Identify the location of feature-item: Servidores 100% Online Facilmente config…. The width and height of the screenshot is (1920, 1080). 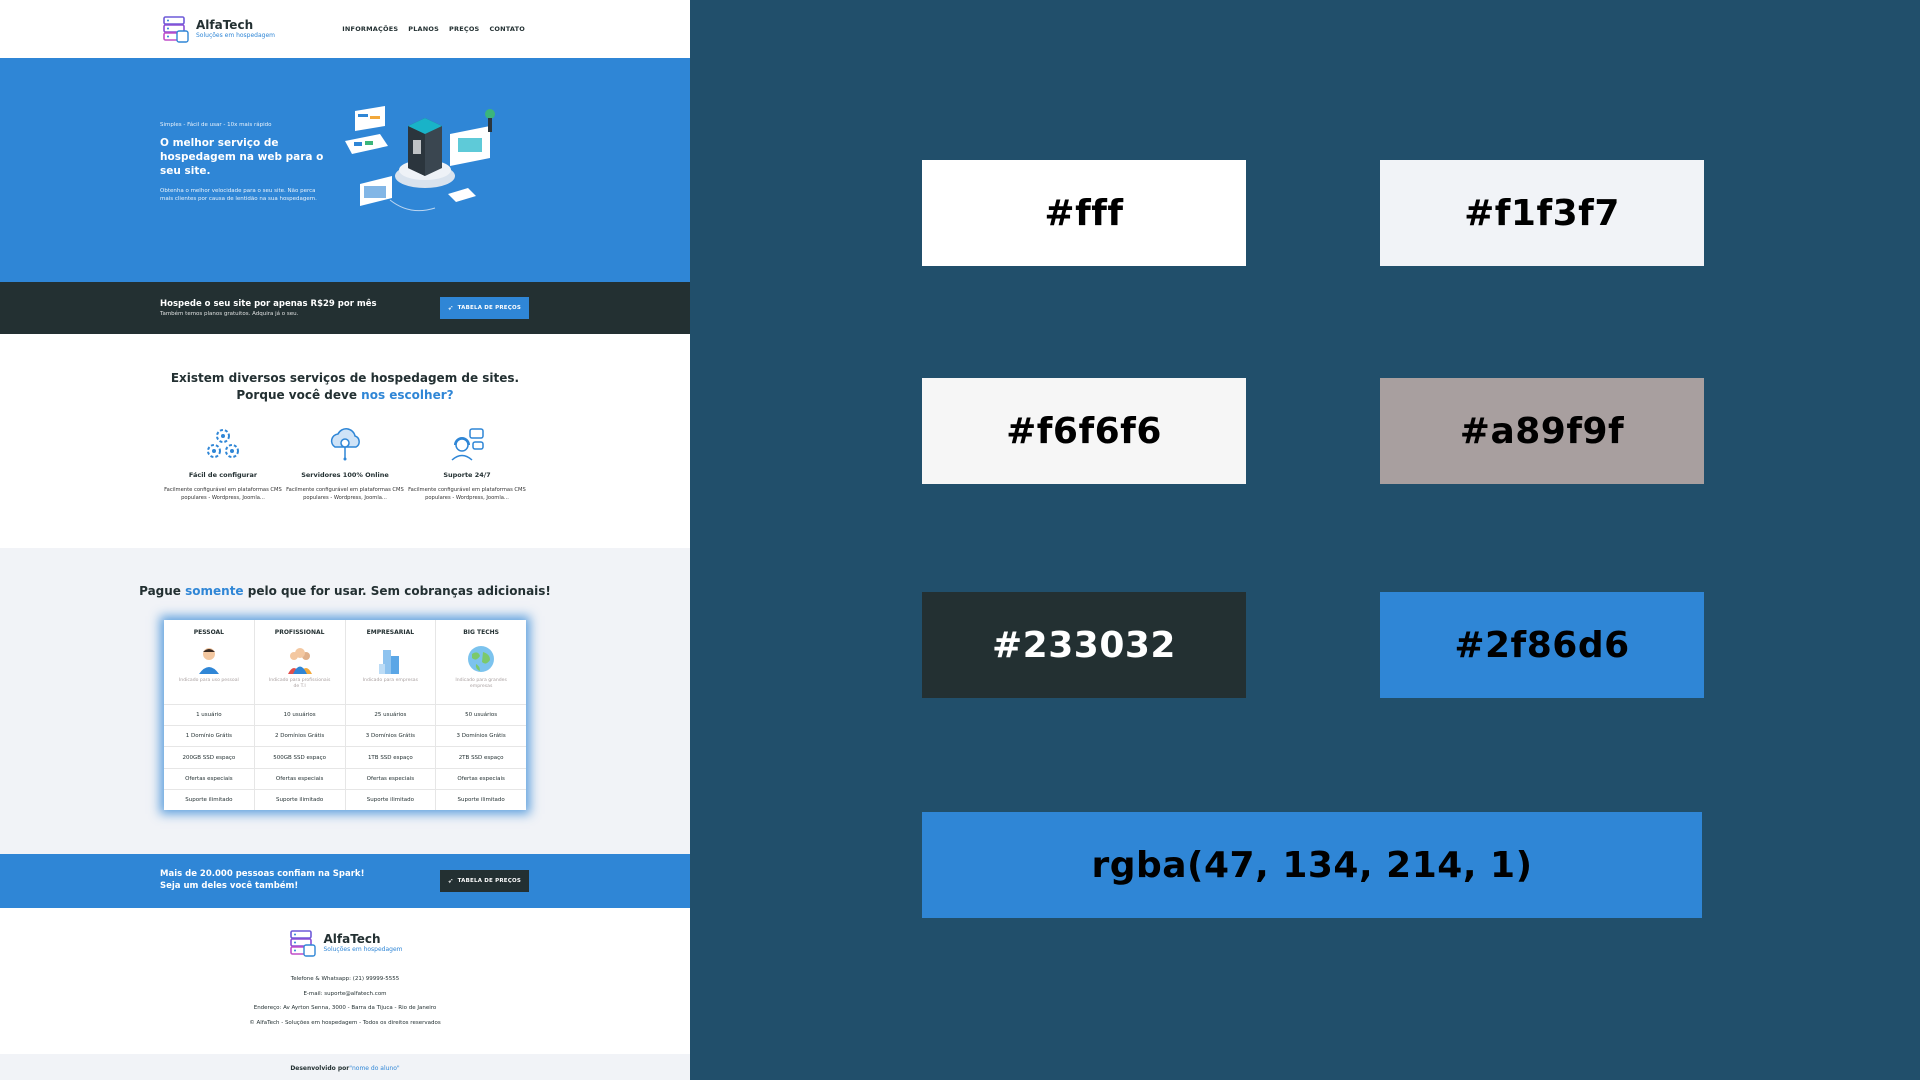
(345, 464).